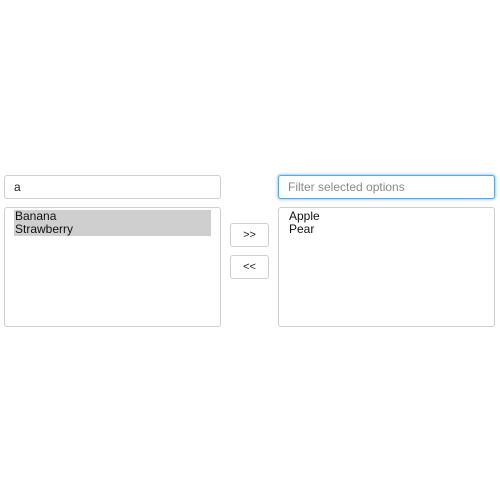  I want to click on available-options-listbox: Banana Strawberry, so click(112, 267).